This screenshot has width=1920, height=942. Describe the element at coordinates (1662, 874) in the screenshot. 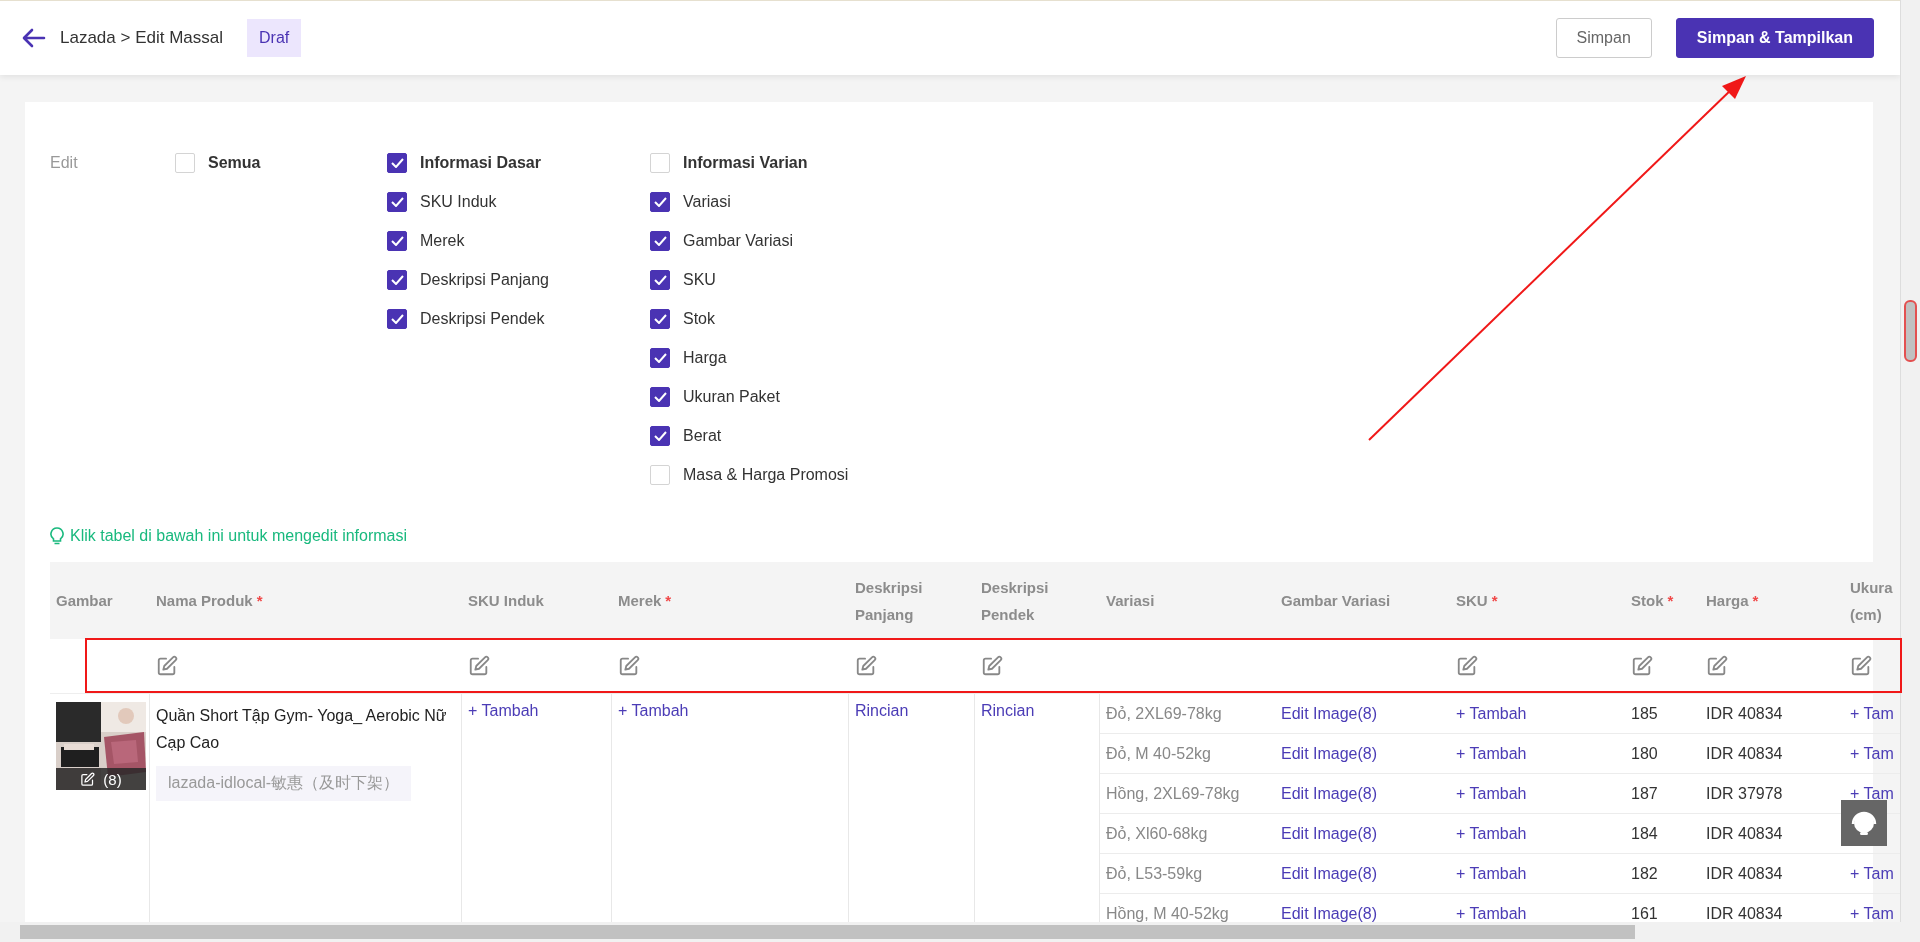

I see `stock-cell: 182` at that location.